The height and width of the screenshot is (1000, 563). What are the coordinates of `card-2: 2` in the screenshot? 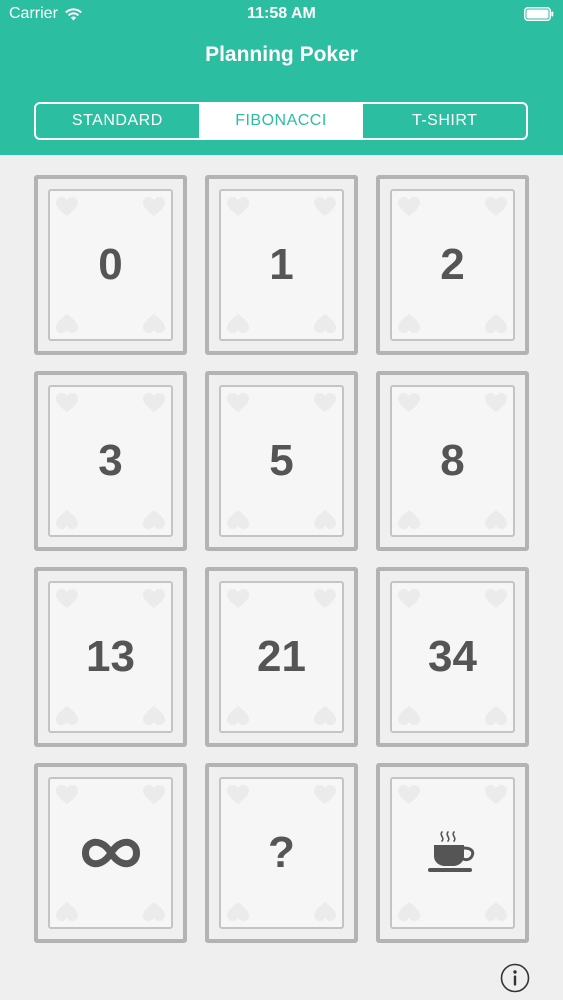 It's located at (452, 265).